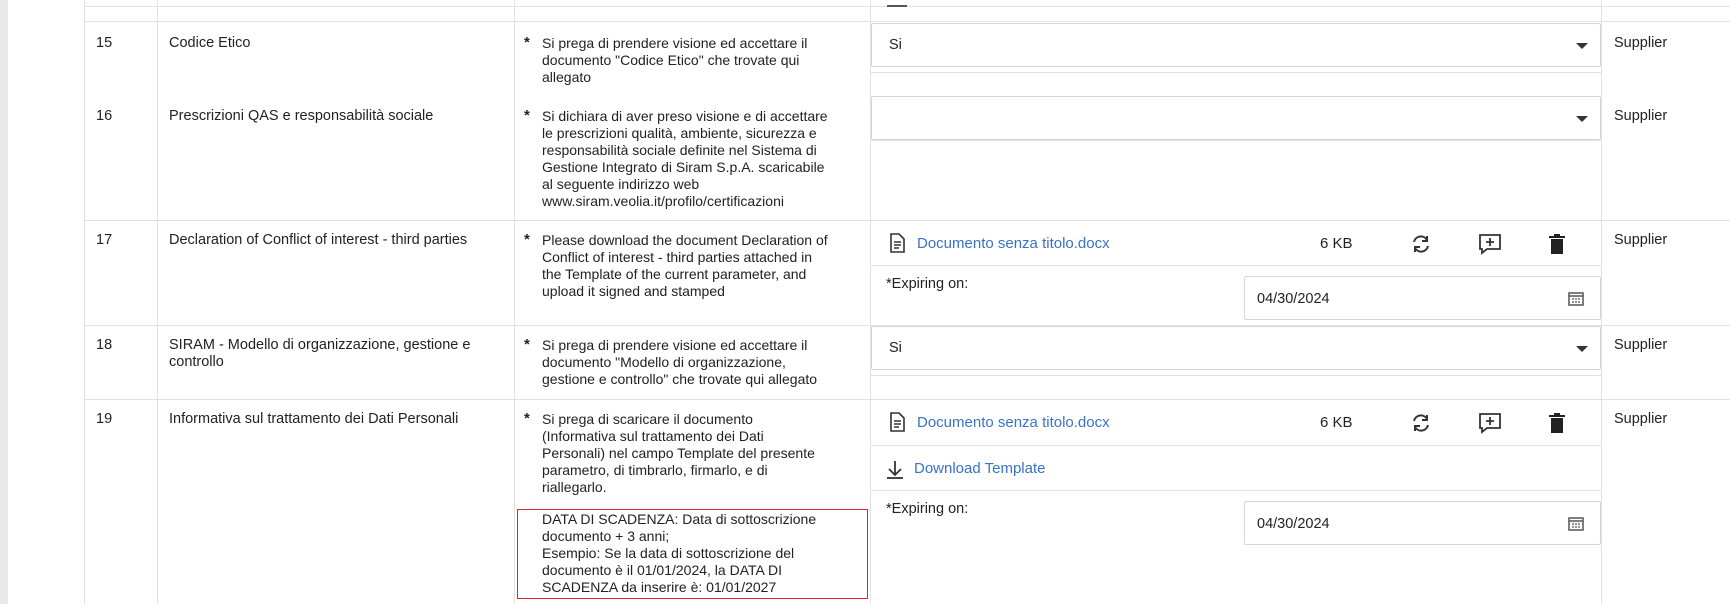  Describe the element at coordinates (104, 345) in the screenshot. I see `row-number: 18` at that location.